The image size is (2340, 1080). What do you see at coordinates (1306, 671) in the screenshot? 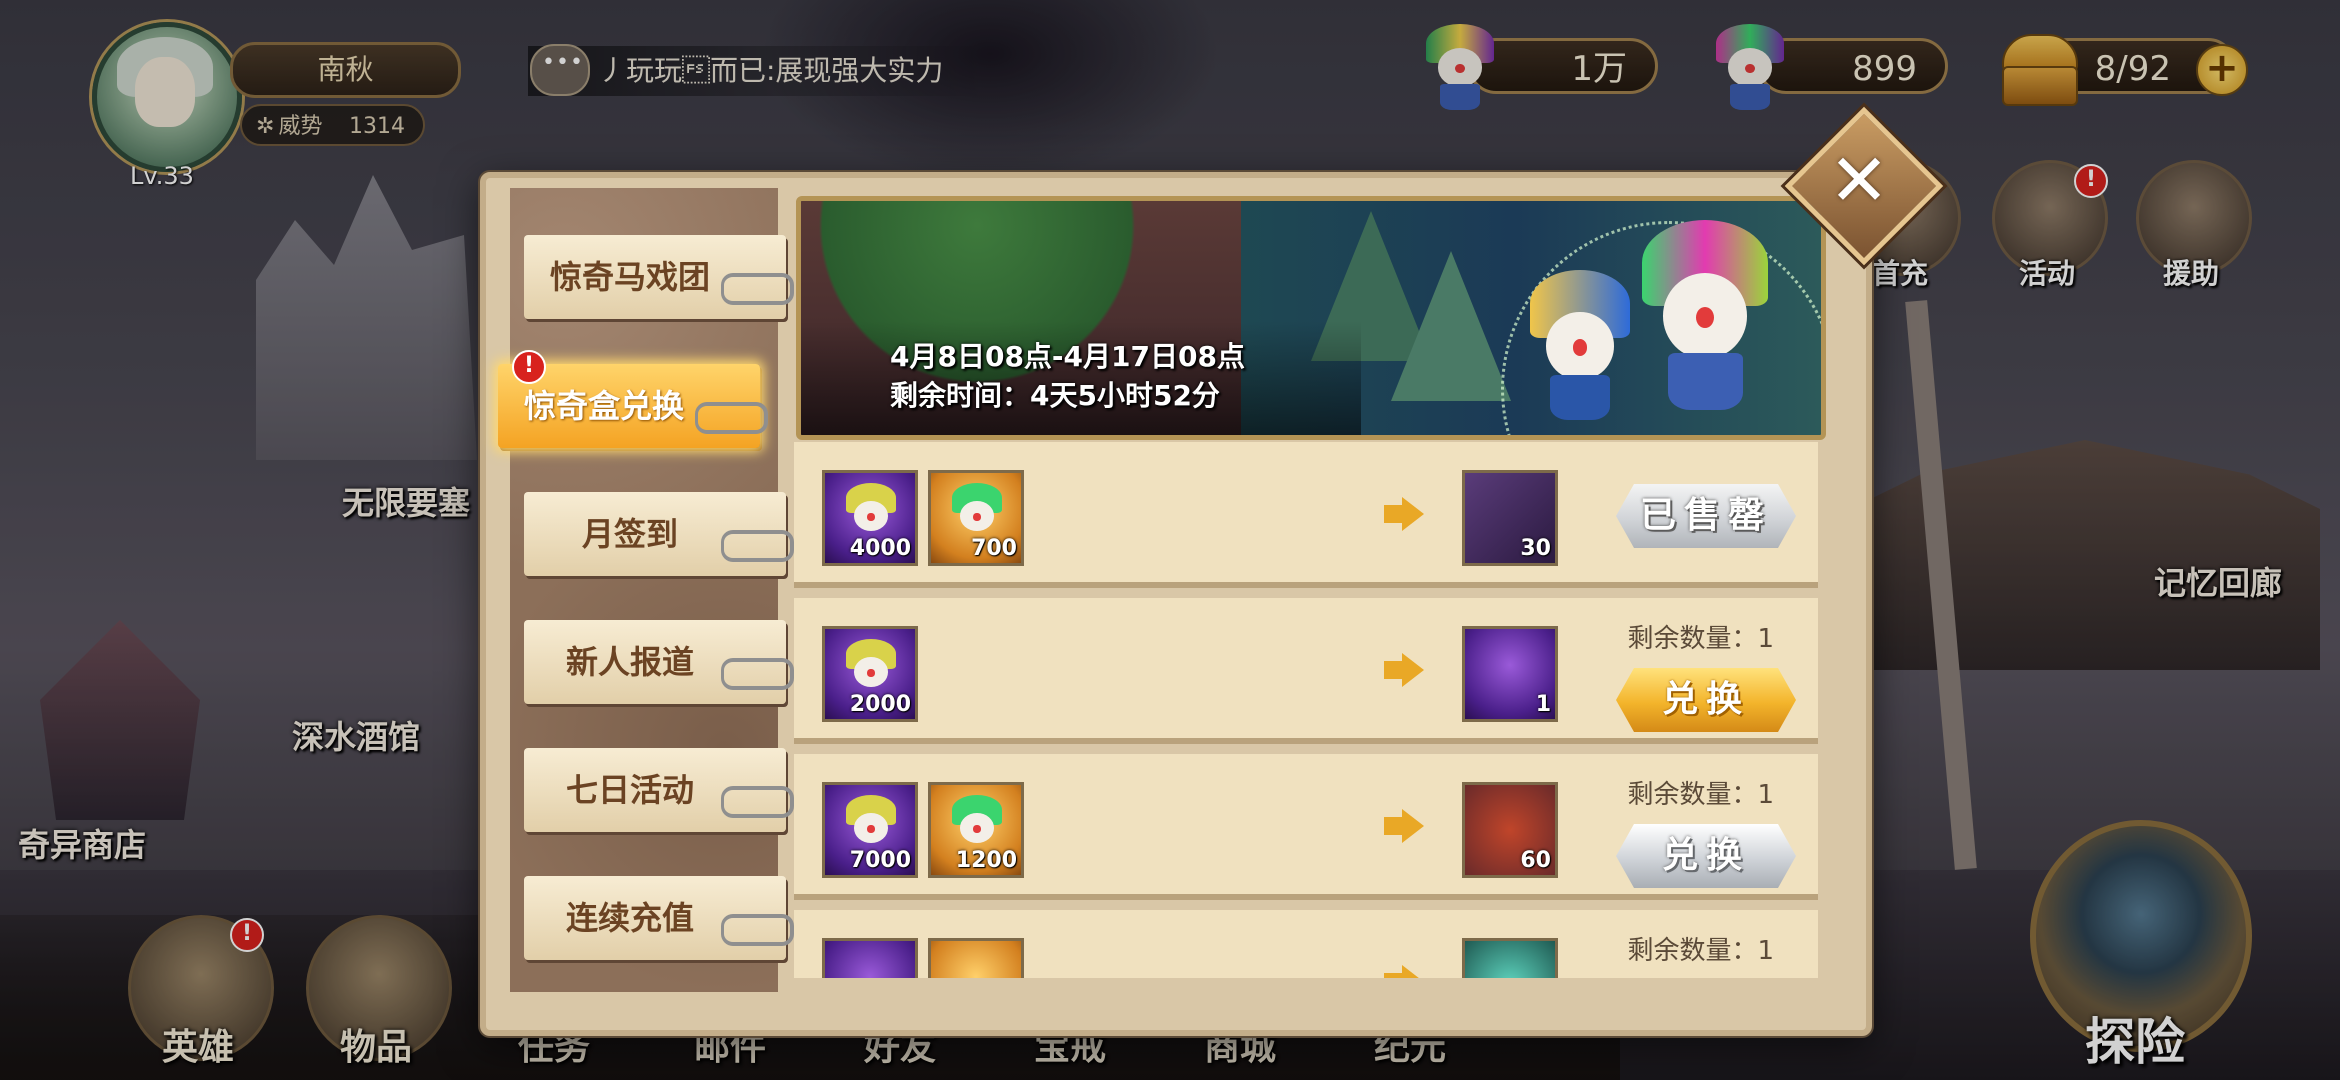
I see `exchange-row: 2000 1 剩余数量：1 兑换` at bounding box center [1306, 671].